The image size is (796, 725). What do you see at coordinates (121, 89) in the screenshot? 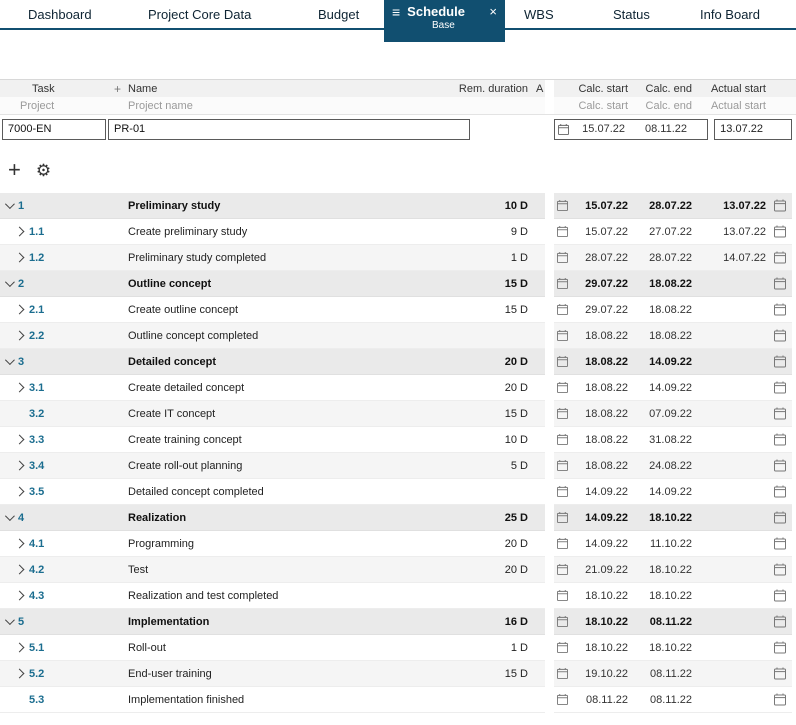
I see `add-column-icon: +` at bounding box center [121, 89].